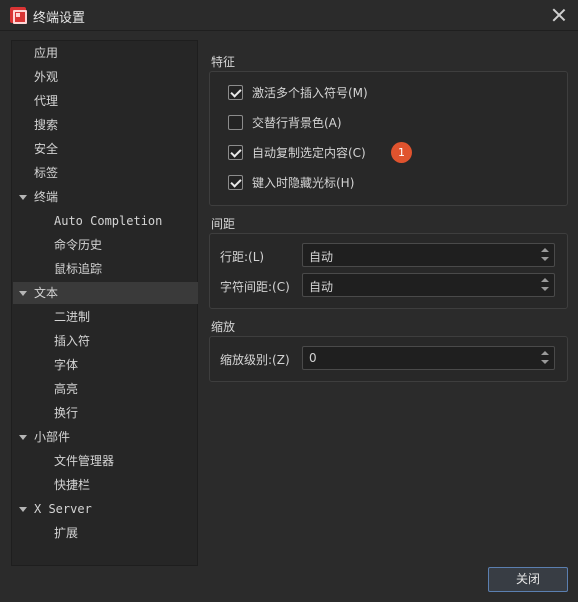 This screenshot has width=578, height=602. What do you see at coordinates (105, 53) in the screenshot?
I see `tree-item: 应用` at bounding box center [105, 53].